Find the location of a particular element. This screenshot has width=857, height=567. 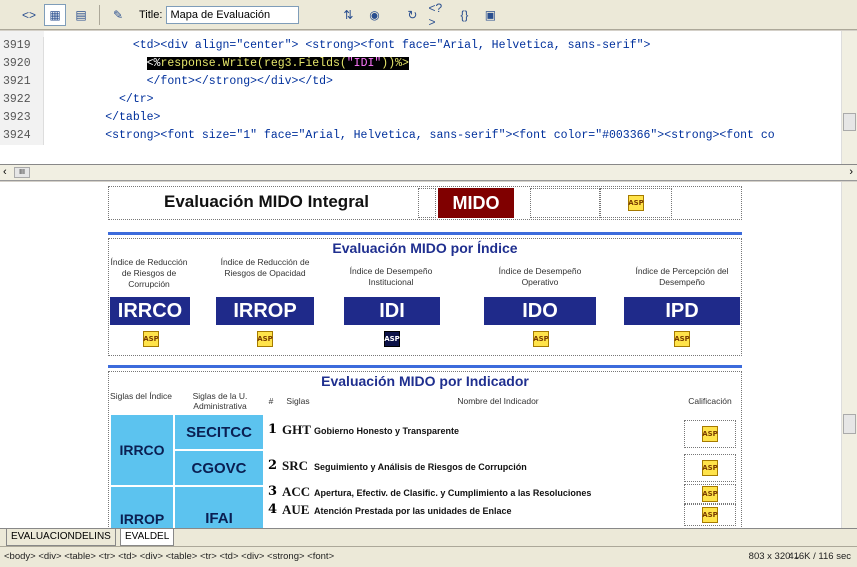

row-sigla: ACC is located at coordinates (296, 491).